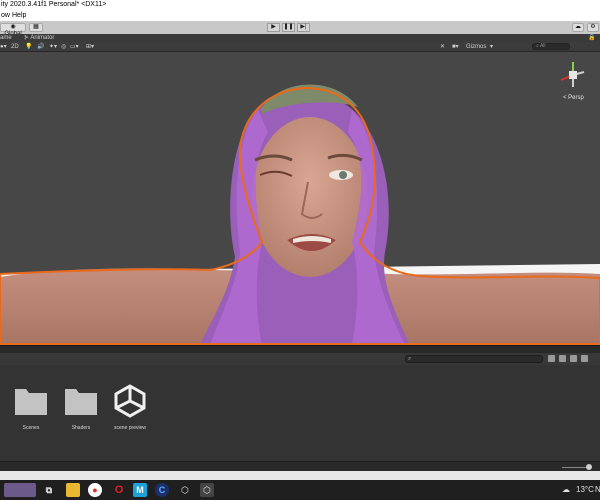 The width and height of the screenshot is (600, 500). Describe the element at coordinates (300, 466) in the screenshot. I see `project-status-bar` at that location.